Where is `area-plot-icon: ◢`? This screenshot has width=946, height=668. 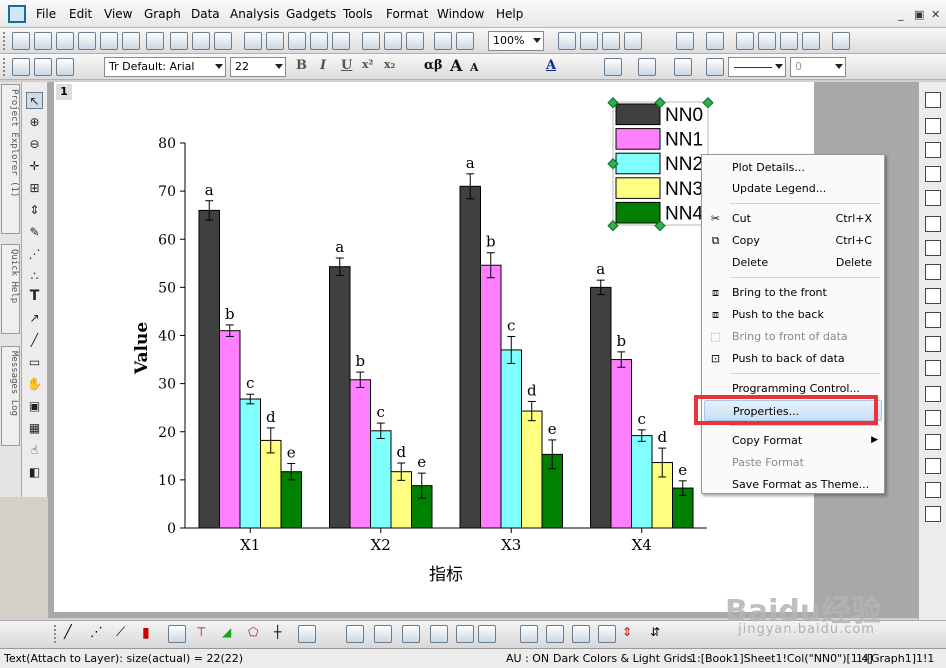 area-plot-icon: ◢ is located at coordinates (231, 634).